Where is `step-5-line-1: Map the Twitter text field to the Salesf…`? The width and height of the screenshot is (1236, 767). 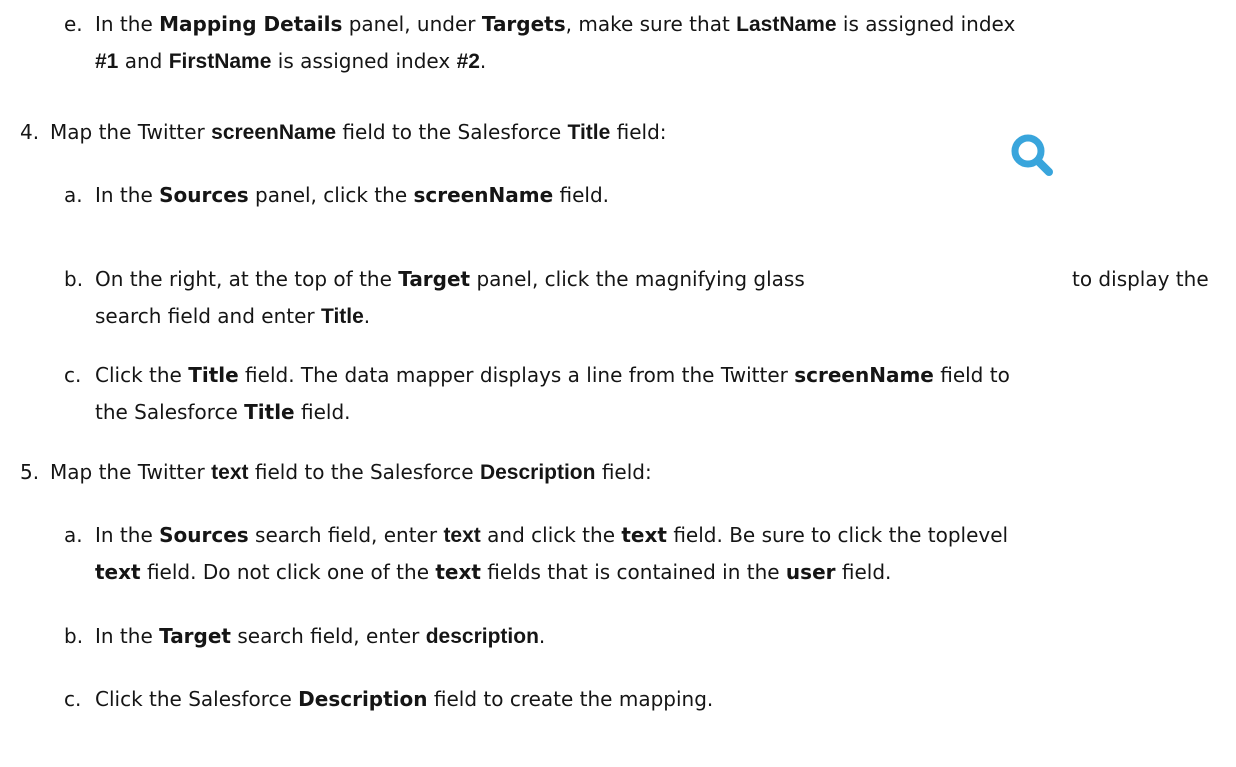 step-5-line-1: Map the Twitter text field to the Salesf… is located at coordinates (351, 472).